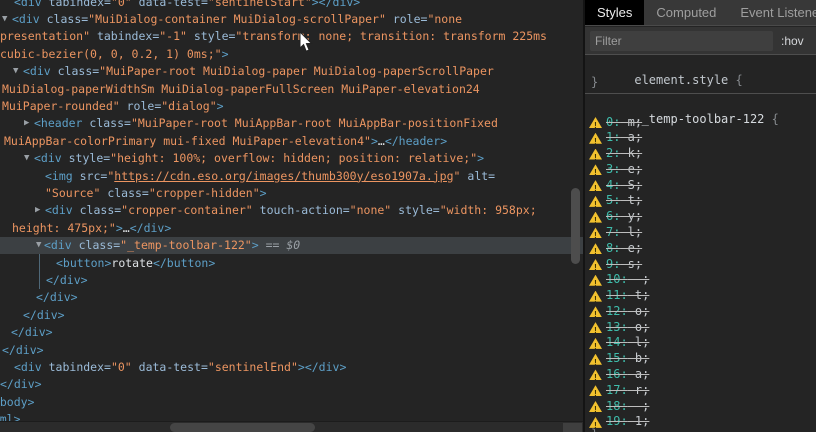 This screenshot has height=432, width=816. I want to click on horizontal-scrollbar, so click(291, 426).